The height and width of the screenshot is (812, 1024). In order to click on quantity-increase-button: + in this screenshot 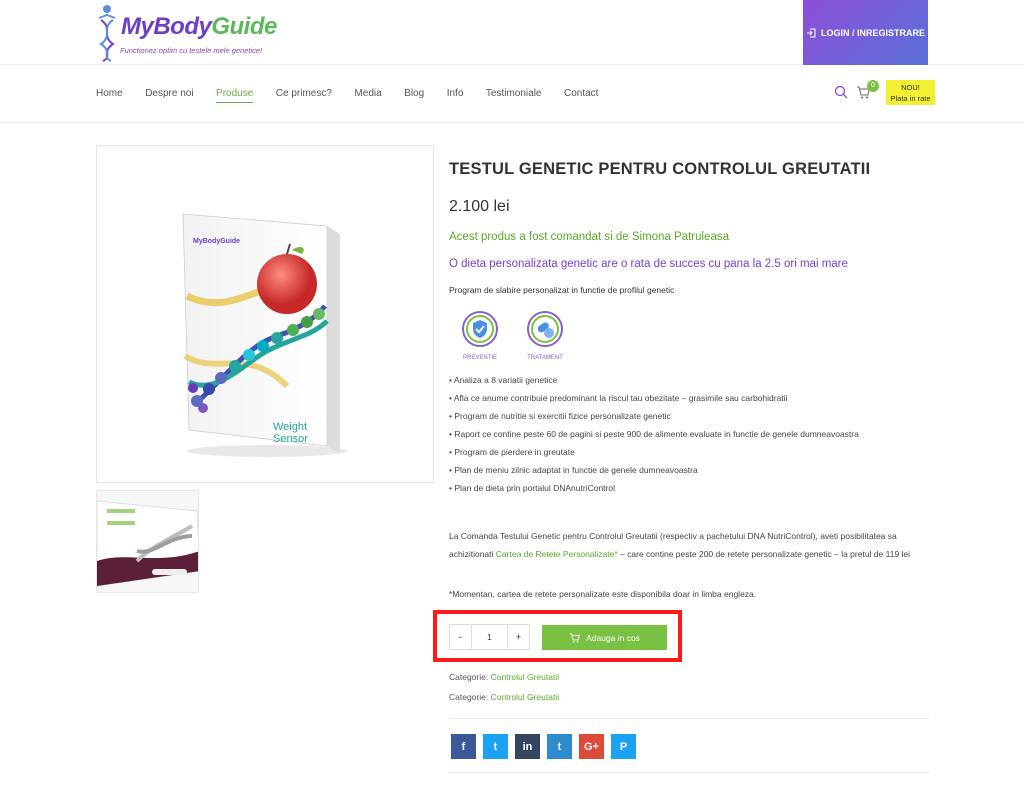, I will do `click(518, 637)`.